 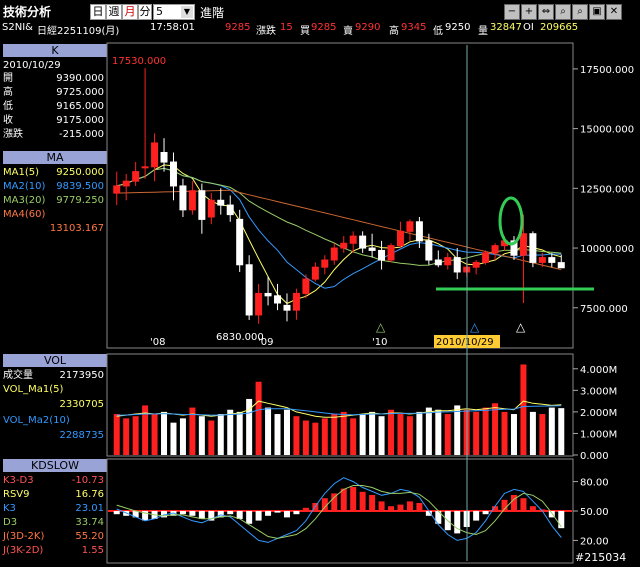 What do you see at coordinates (594, 512) in the screenshot?
I see `kd-tick-label: 50.00` at bounding box center [594, 512].